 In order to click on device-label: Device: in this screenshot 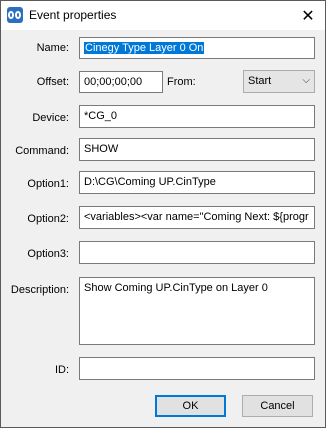, I will do `click(50, 118)`.